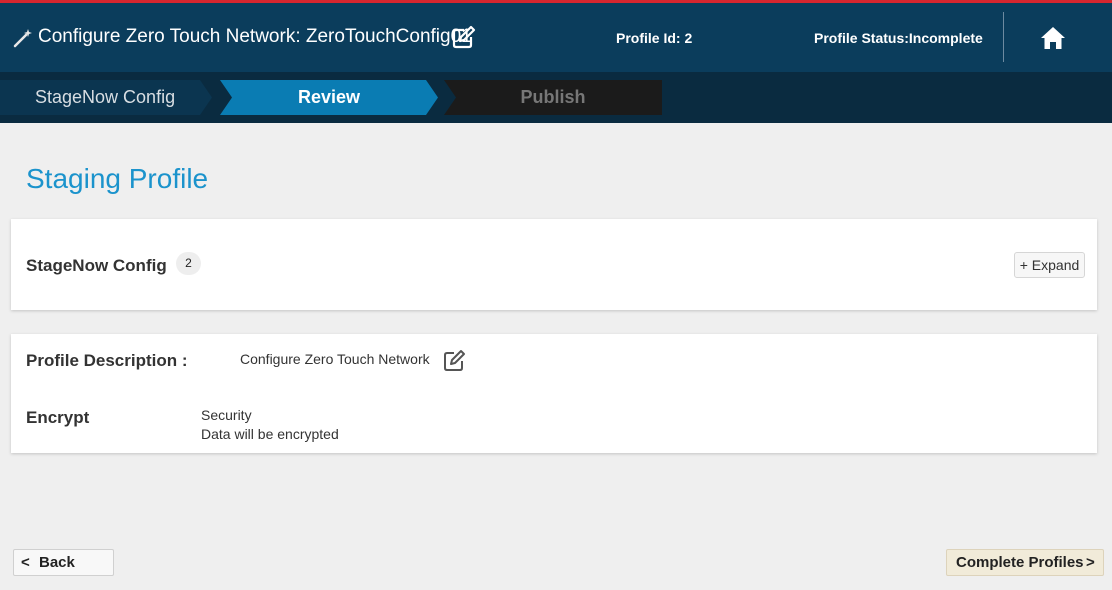 Image resolution: width=1112 pixels, height=590 pixels. Describe the element at coordinates (57, 562) in the screenshot. I see `back-button-label: Back` at that location.